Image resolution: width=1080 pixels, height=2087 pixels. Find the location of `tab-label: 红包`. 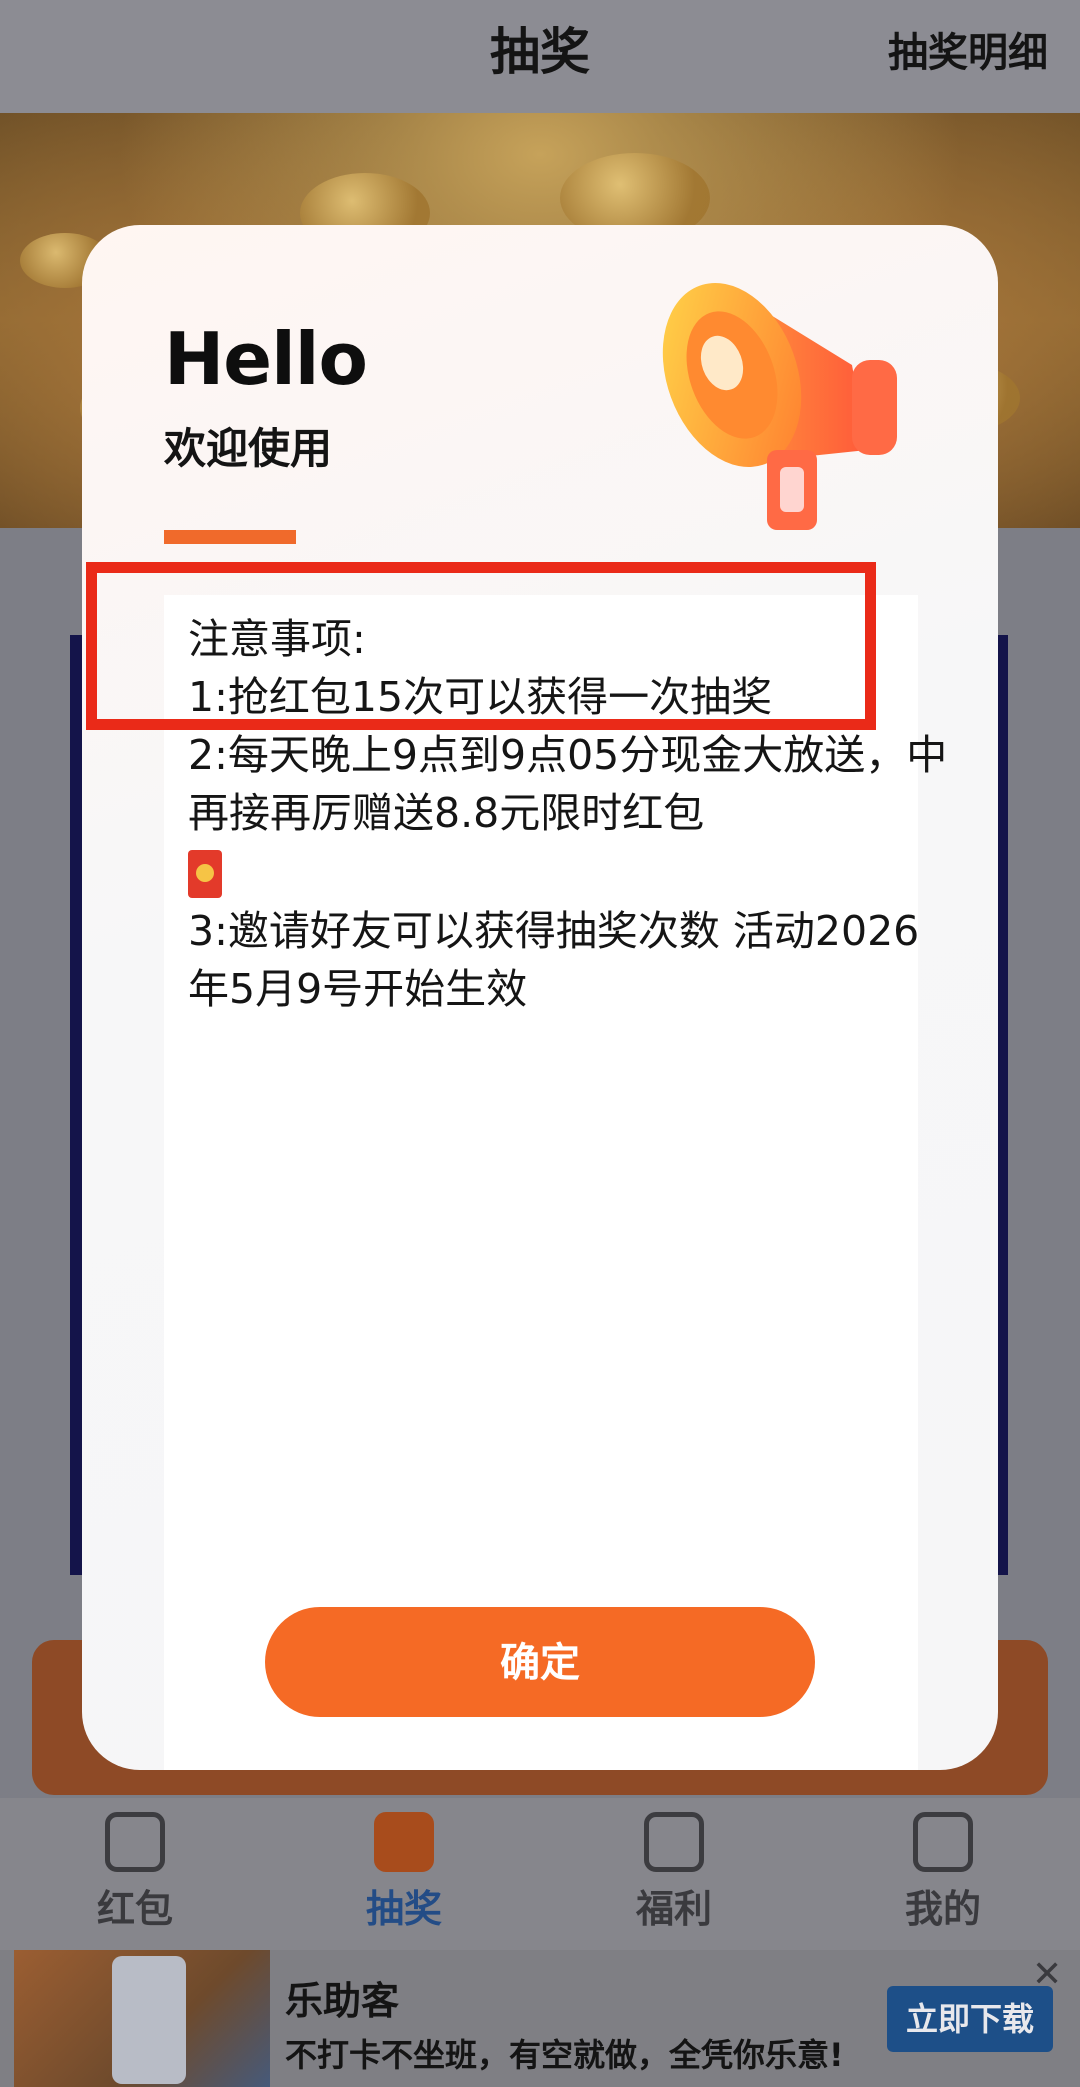

tab-label: 红包 is located at coordinates (134, 1909).